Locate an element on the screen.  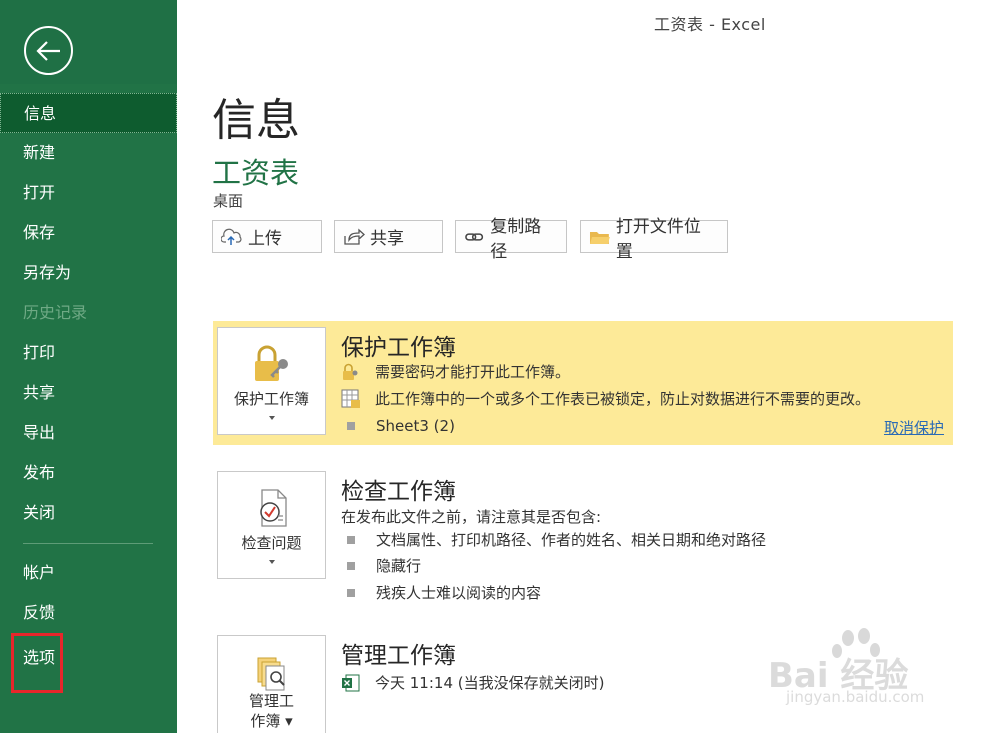
protect-sheets-line: 此工作簿中的一个或多个工作表已被锁定，防止对数据进行不需要的更改。 is located at coordinates (605, 398).